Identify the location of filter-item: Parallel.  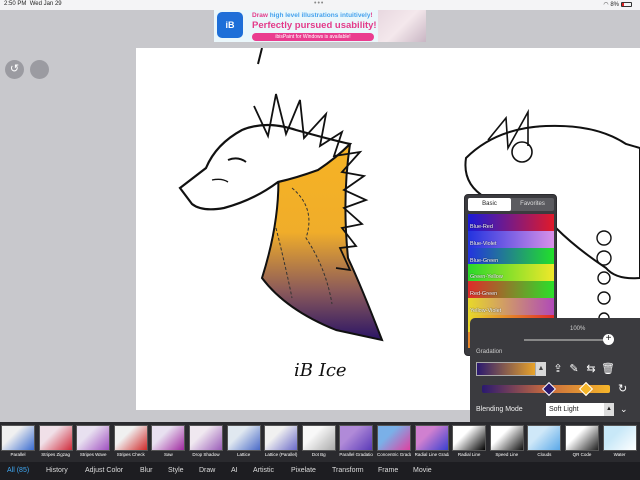
(18, 443).